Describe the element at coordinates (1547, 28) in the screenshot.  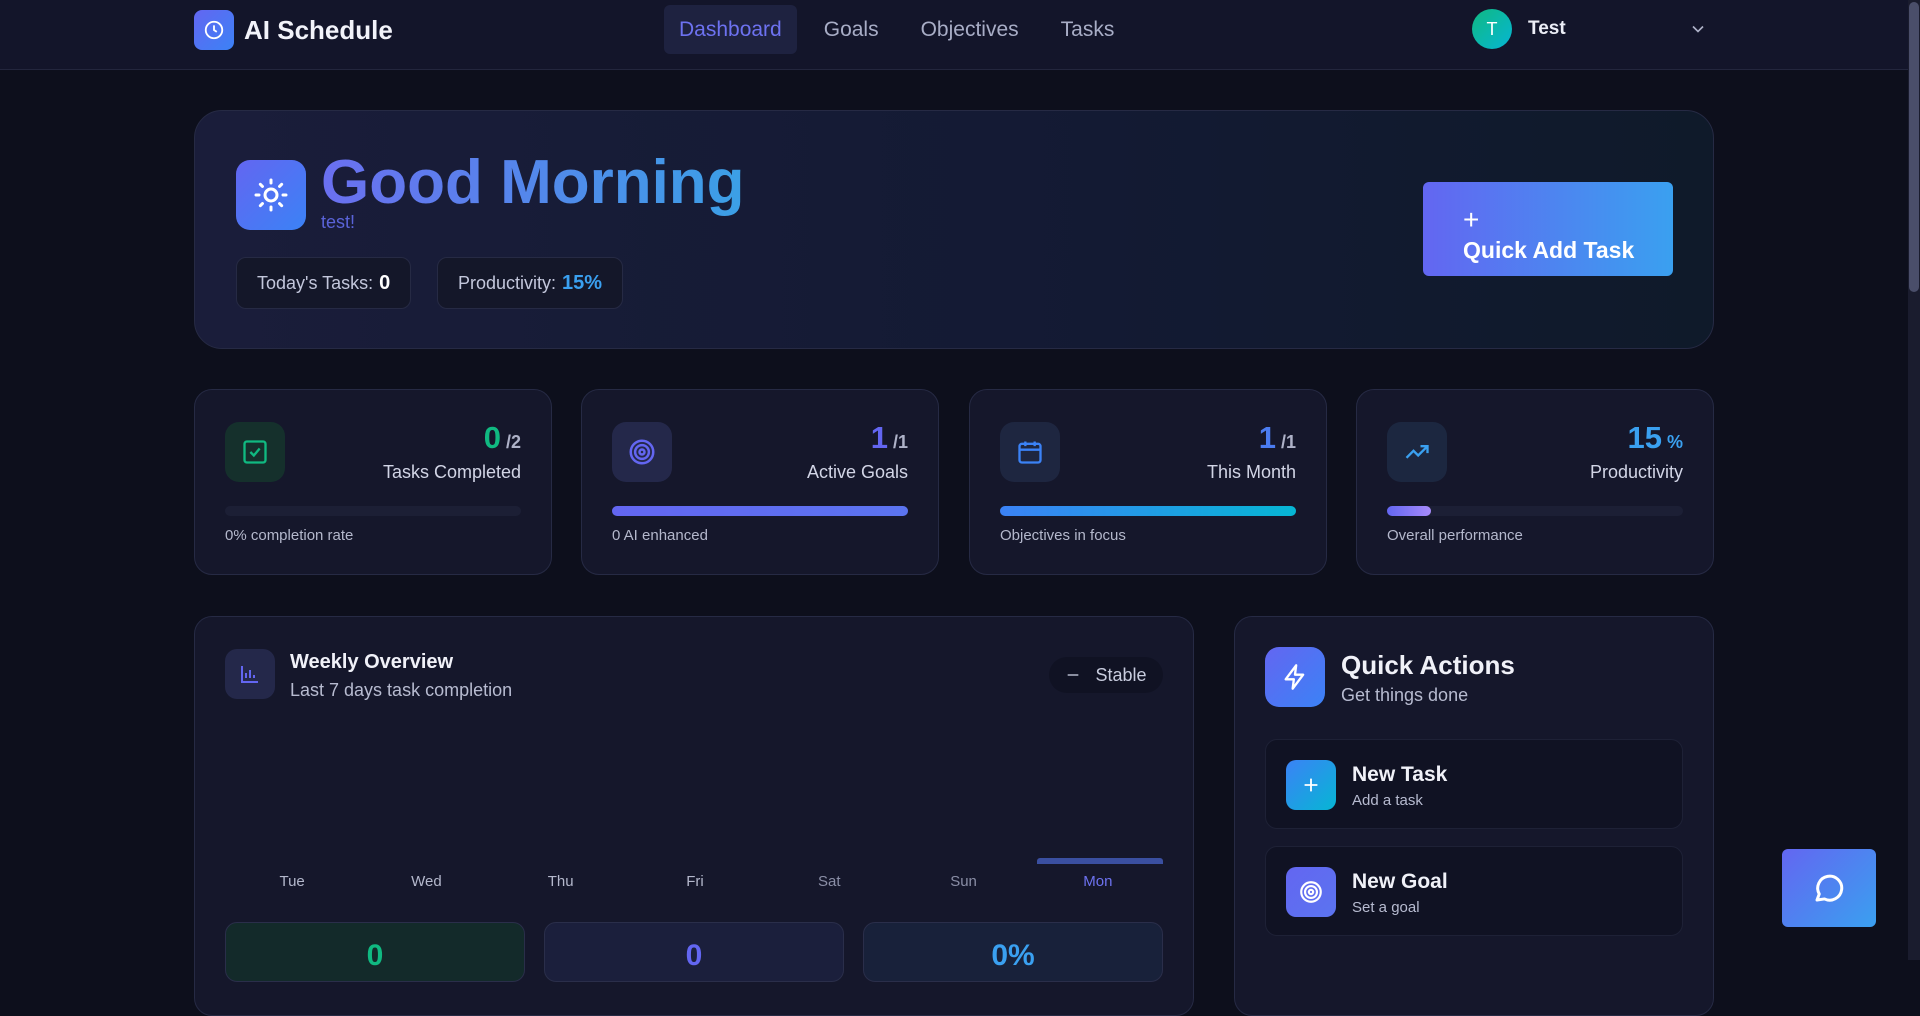
I see `user-name: Test` at that location.